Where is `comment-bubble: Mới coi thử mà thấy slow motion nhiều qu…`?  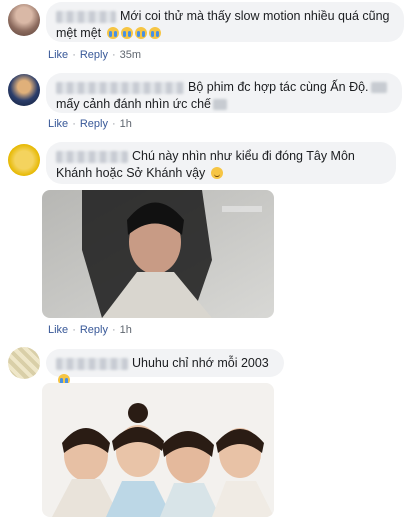 comment-bubble: Mới coi thử mà thấy slow motion nhiều qu… is located at coordinates (225, 22).